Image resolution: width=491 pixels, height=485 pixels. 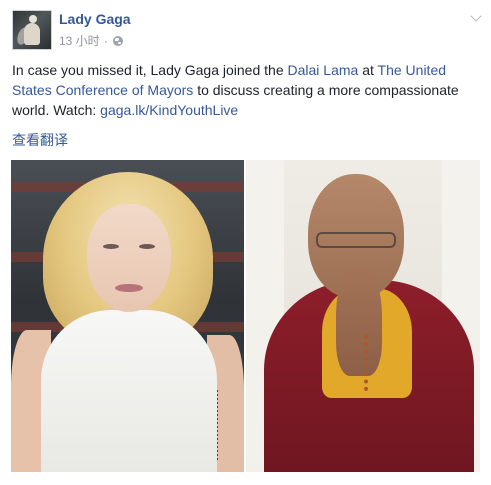 What do you see at coordinates (169, 110) in the screenshot?
I see `link-kind-youth-live: gaga.lk/KindYouthLive` at bounding box center [169, 110].